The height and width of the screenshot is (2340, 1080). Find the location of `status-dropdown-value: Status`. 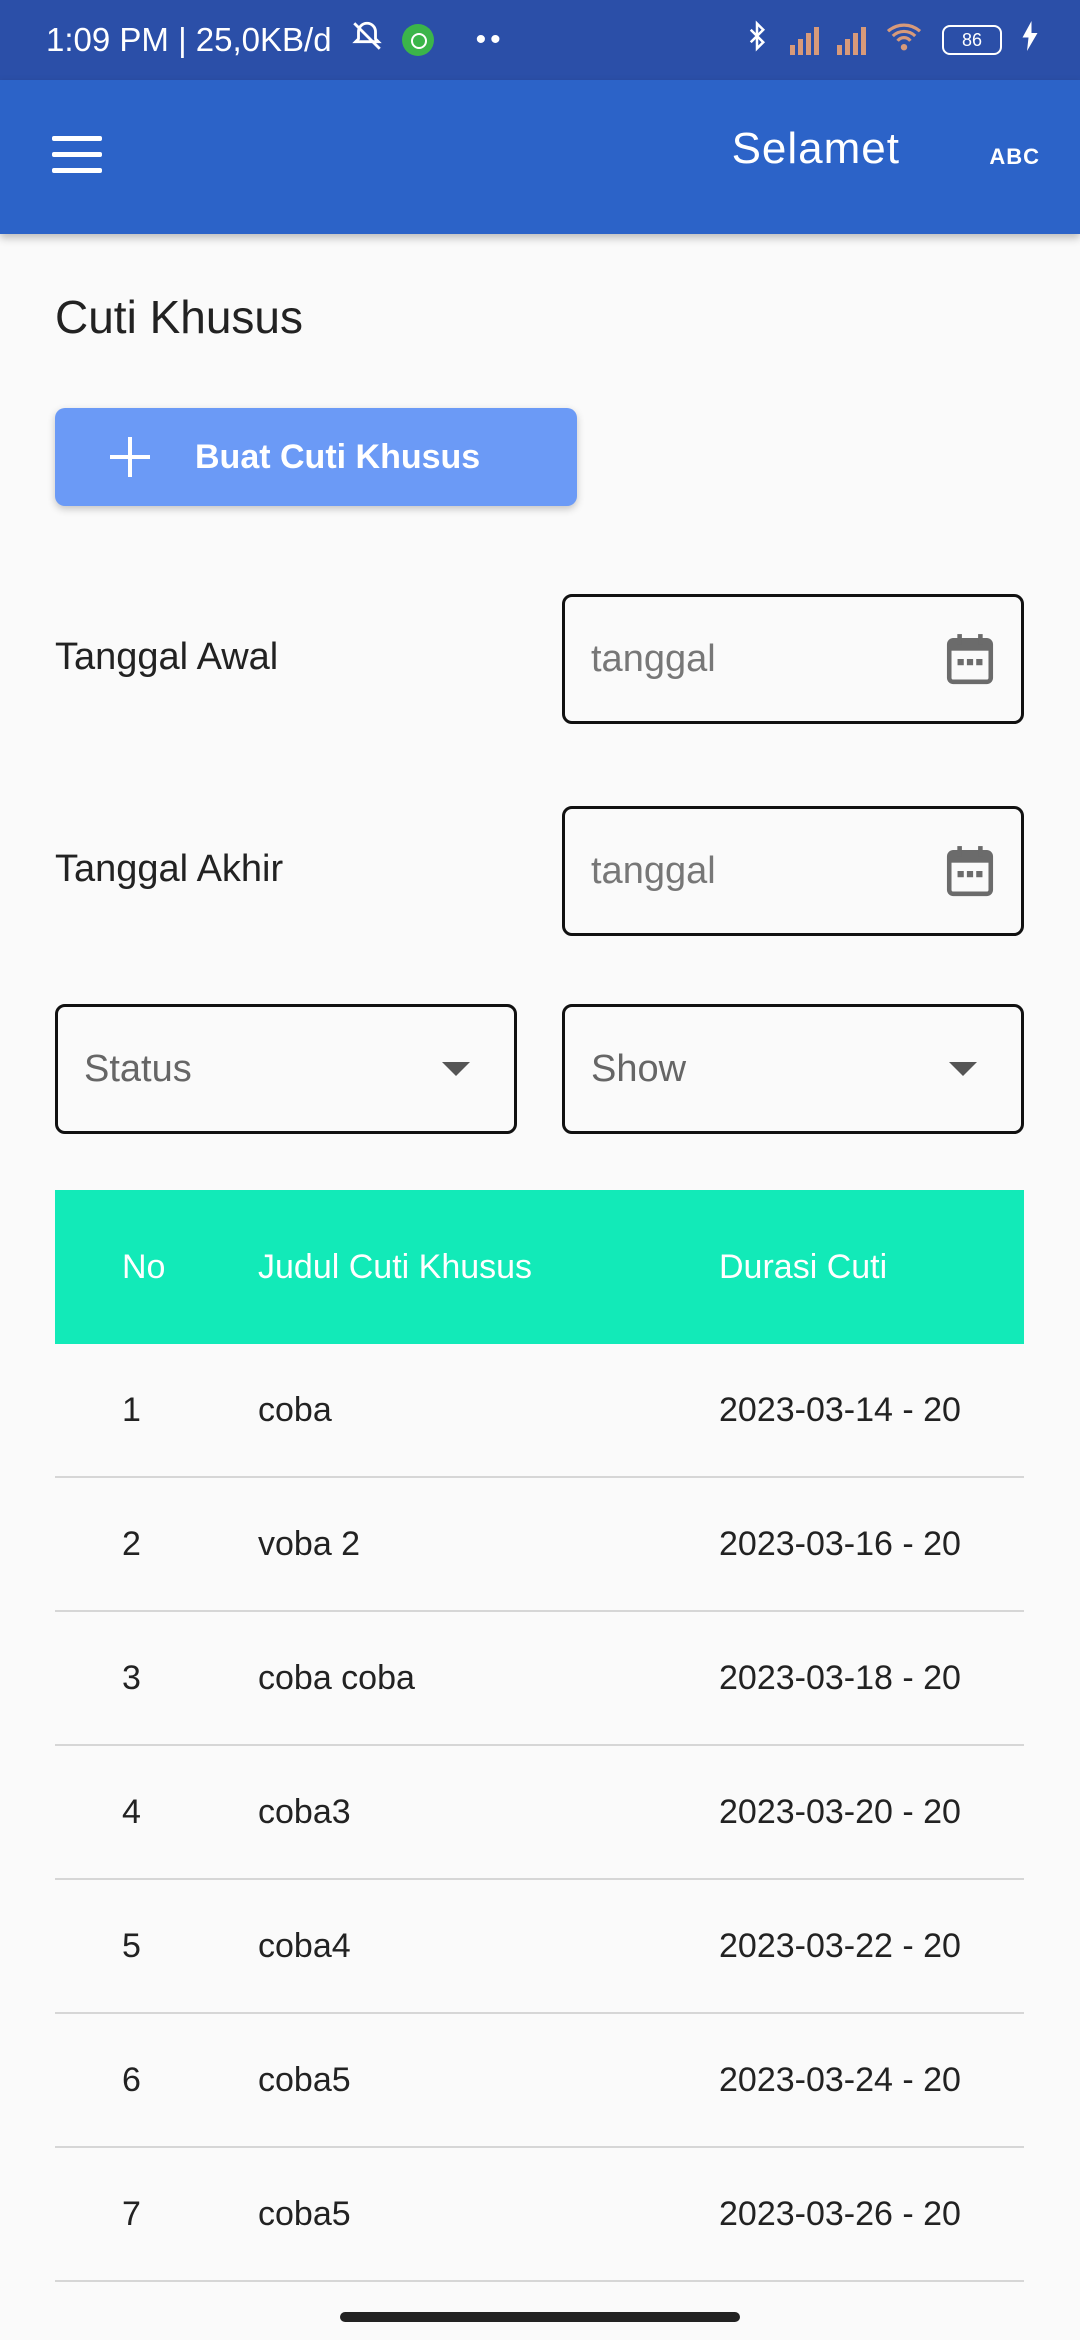

status-dropdown-value: Status is located at coordinates (138, 1068).